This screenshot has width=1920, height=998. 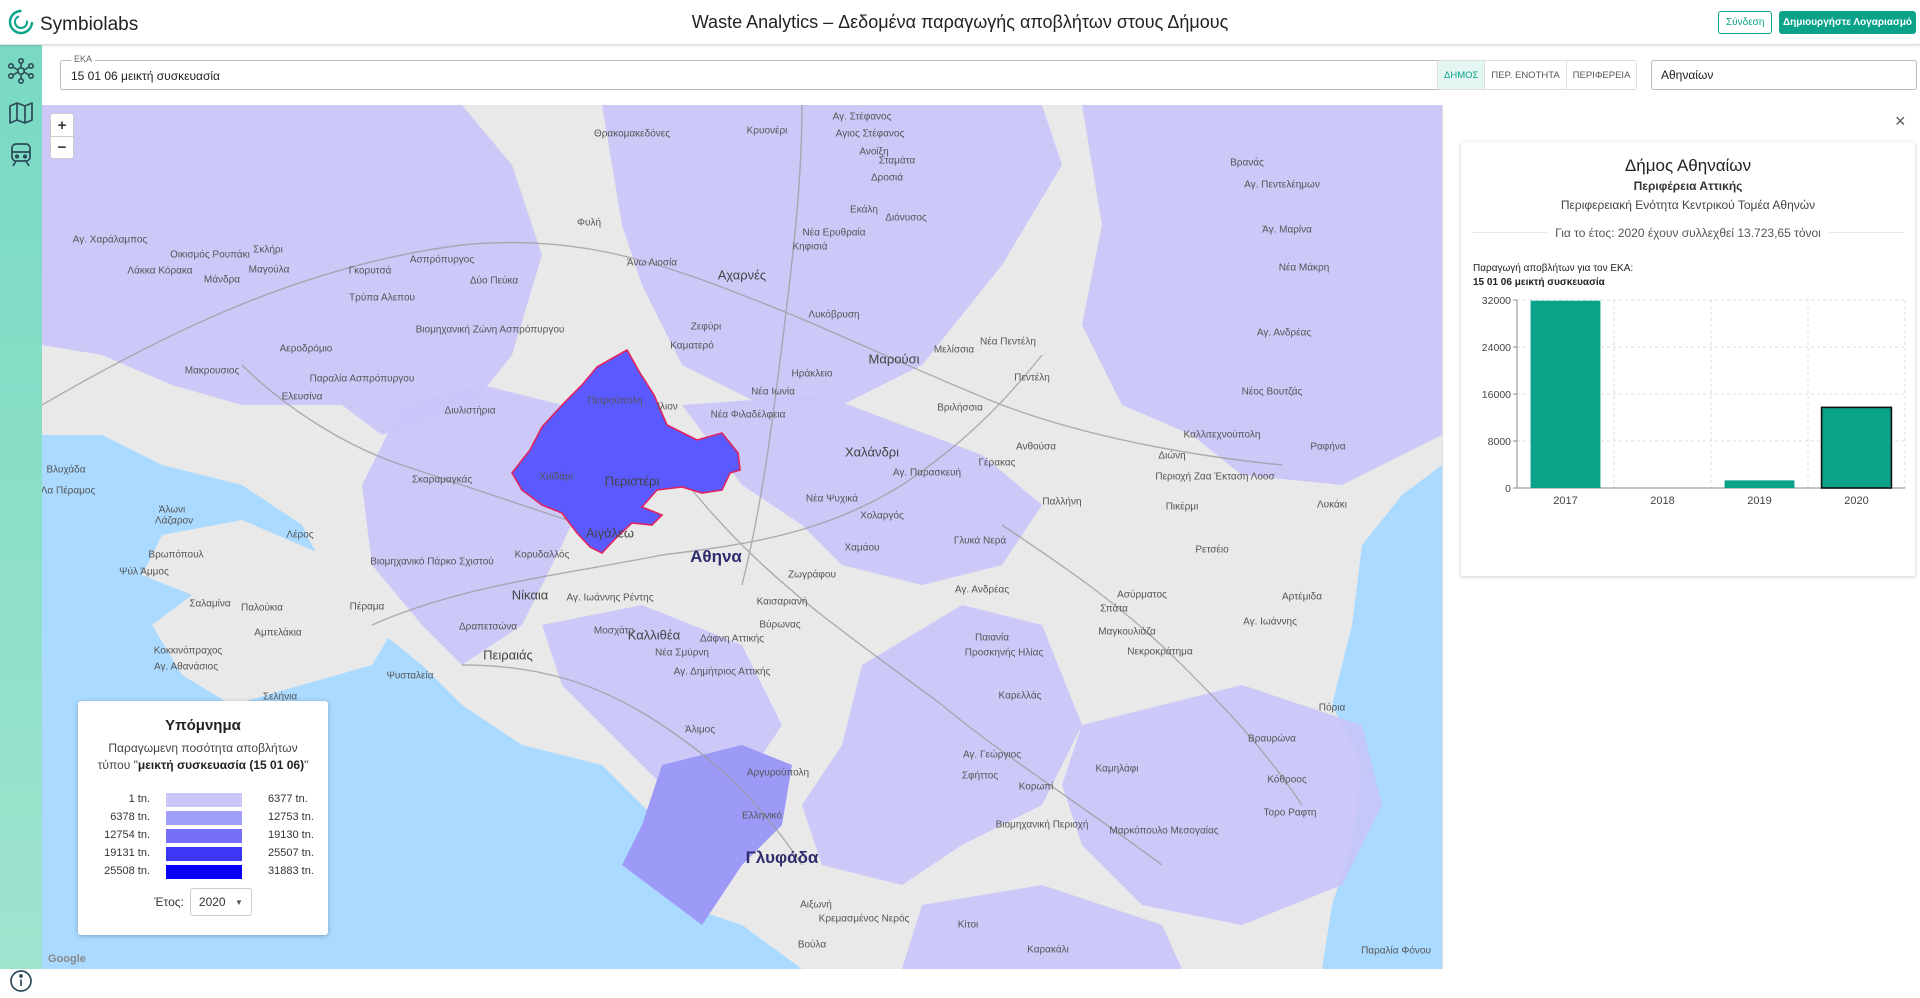 What do you see at coordinates (21, 155) in the screenshot?
I see `train-icon` at bounding box center [21, 155].